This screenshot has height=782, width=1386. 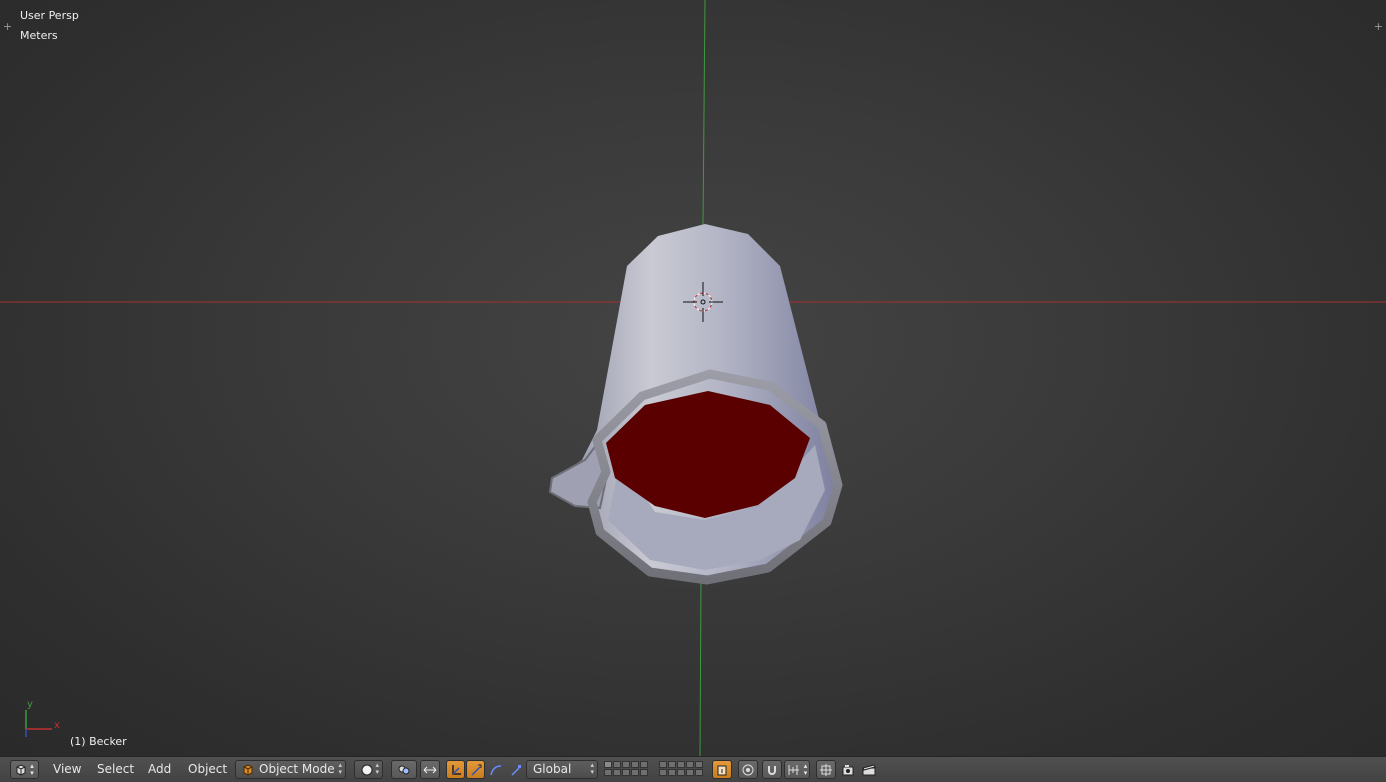 I want to click on menu-add: Add, so click(x=159, y=769).